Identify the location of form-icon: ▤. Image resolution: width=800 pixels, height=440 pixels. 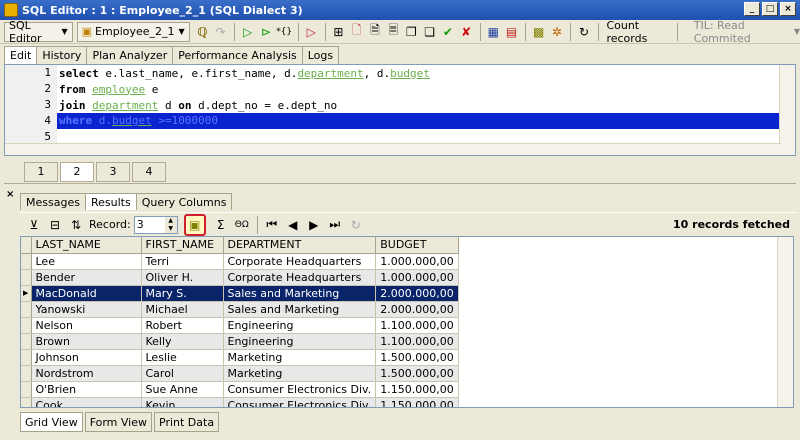
(511, 32).